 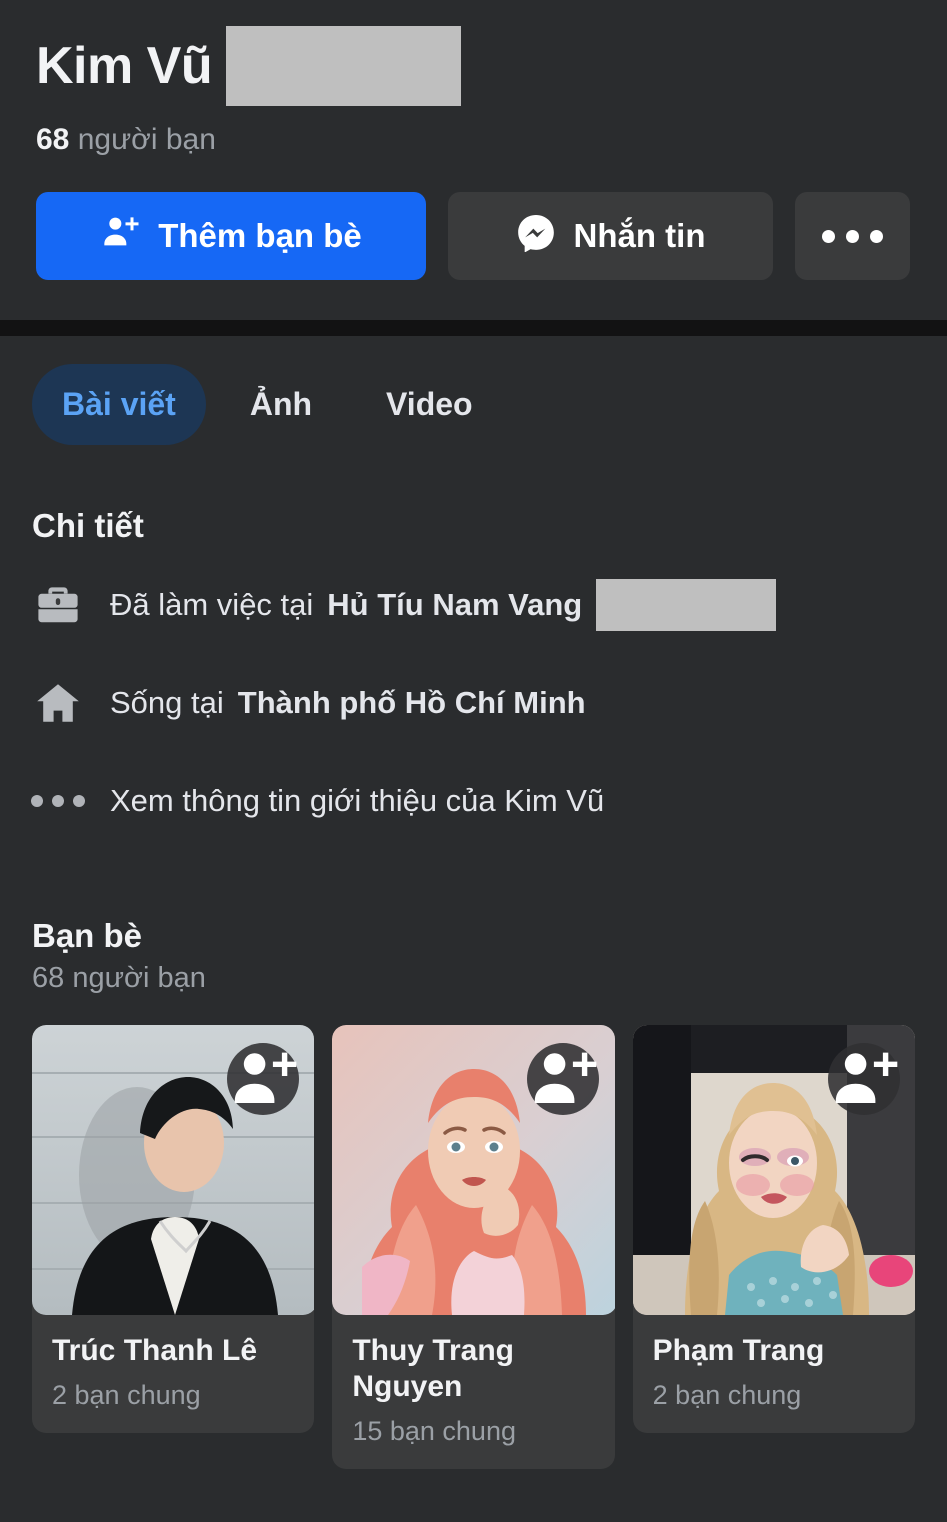 I want to click on friends-header: Bạn bè 68 người bạn, so click(x=473, y=956).